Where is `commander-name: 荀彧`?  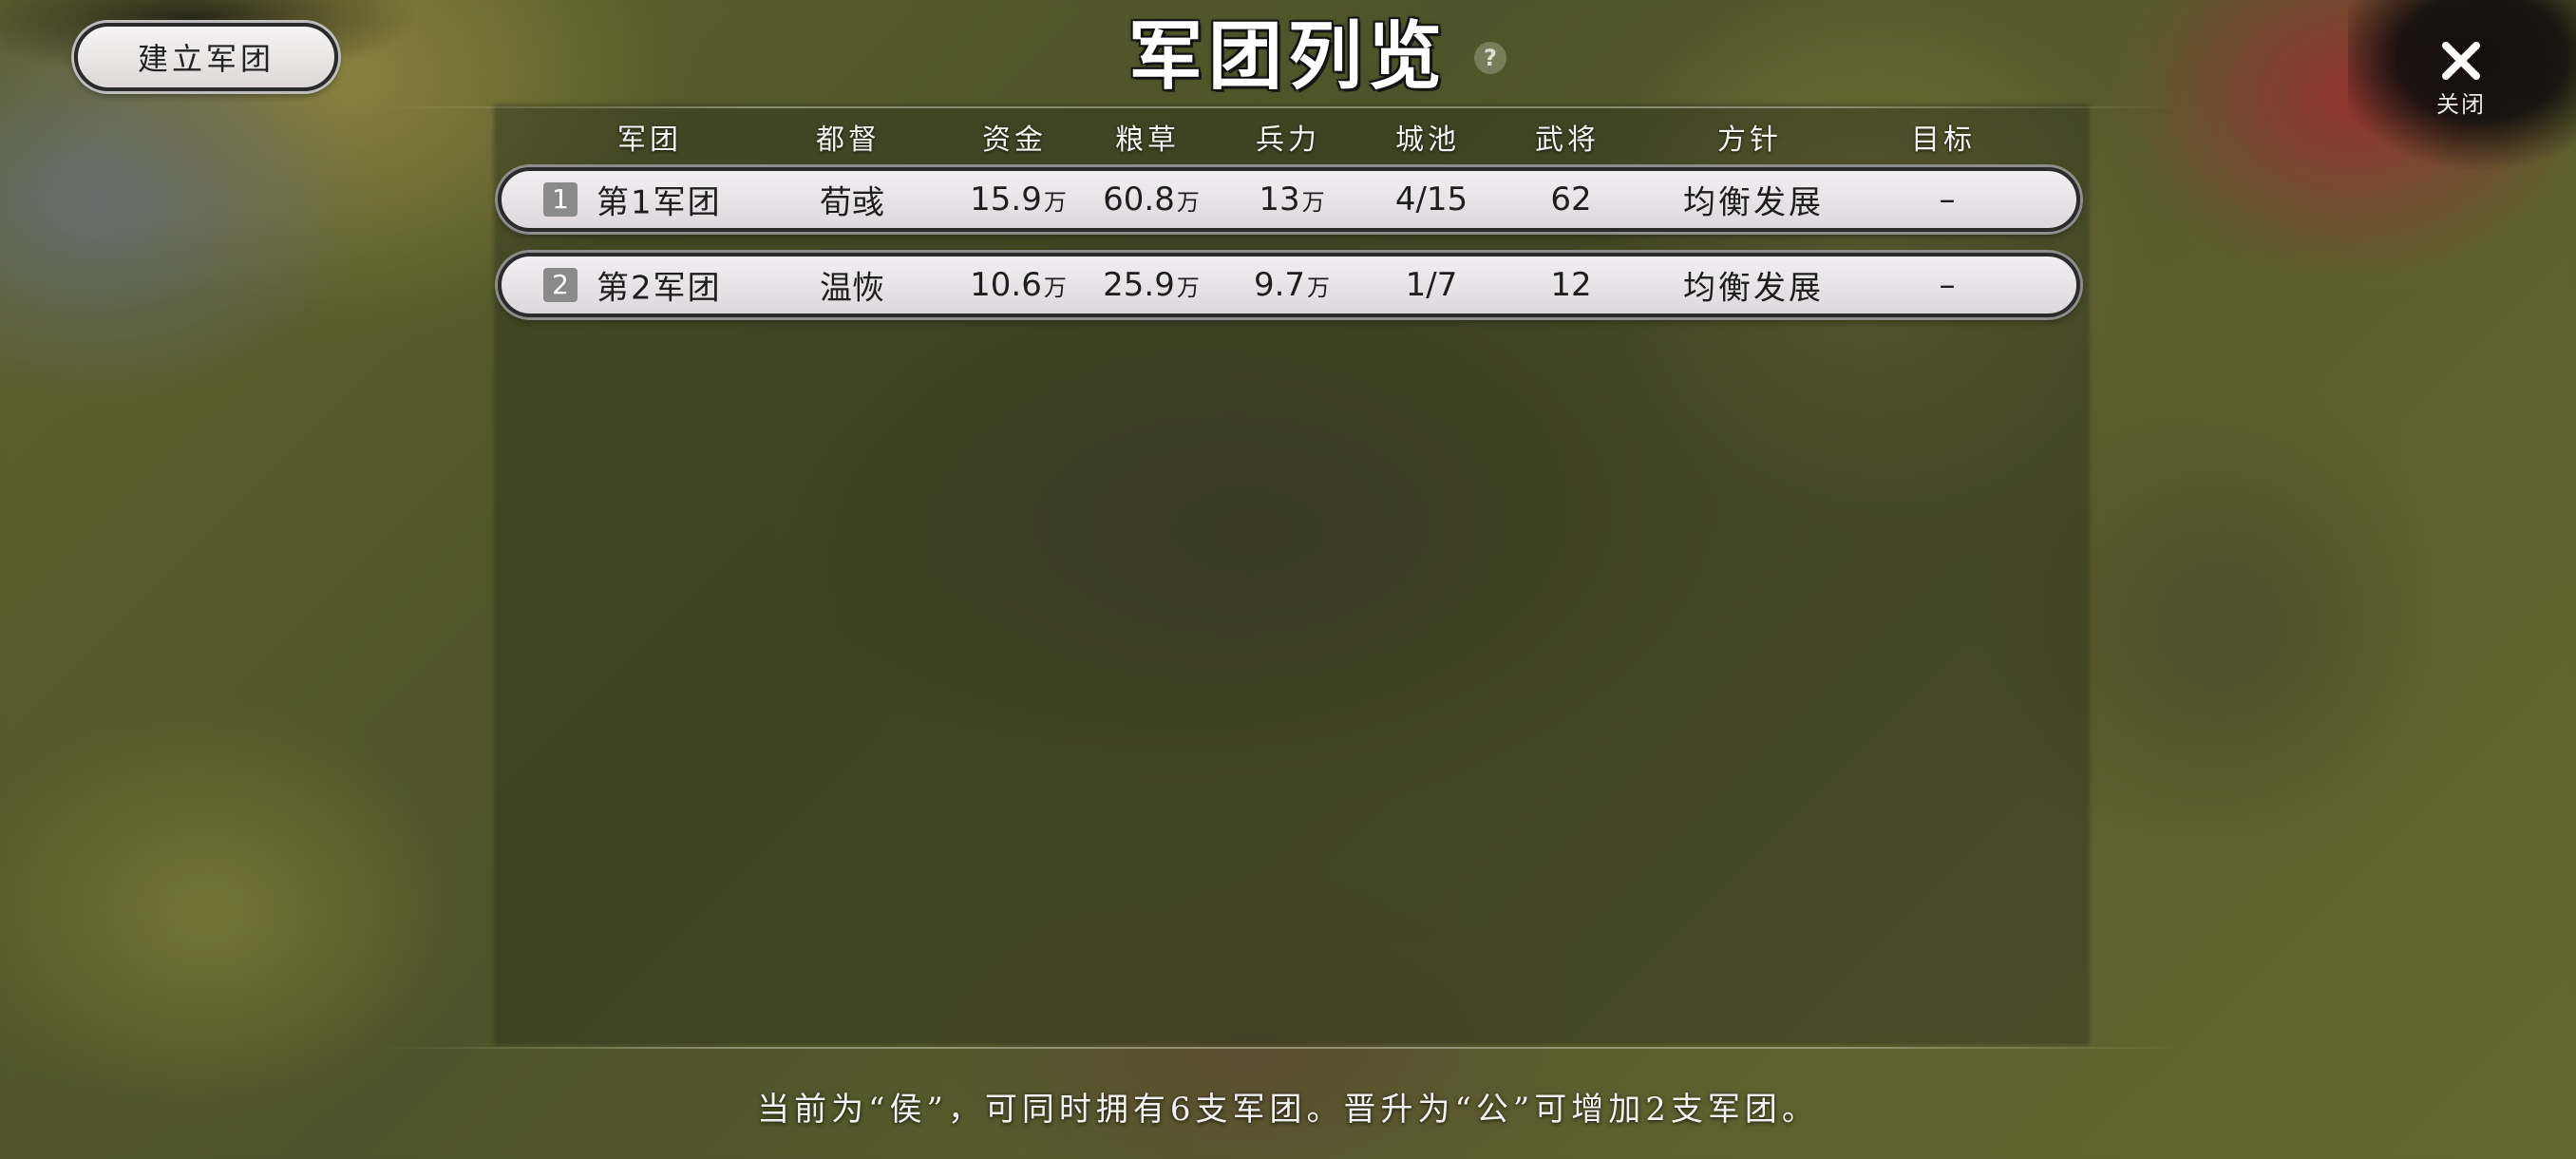
commander-name: 荀彧 is located at coordinates (852, 202).